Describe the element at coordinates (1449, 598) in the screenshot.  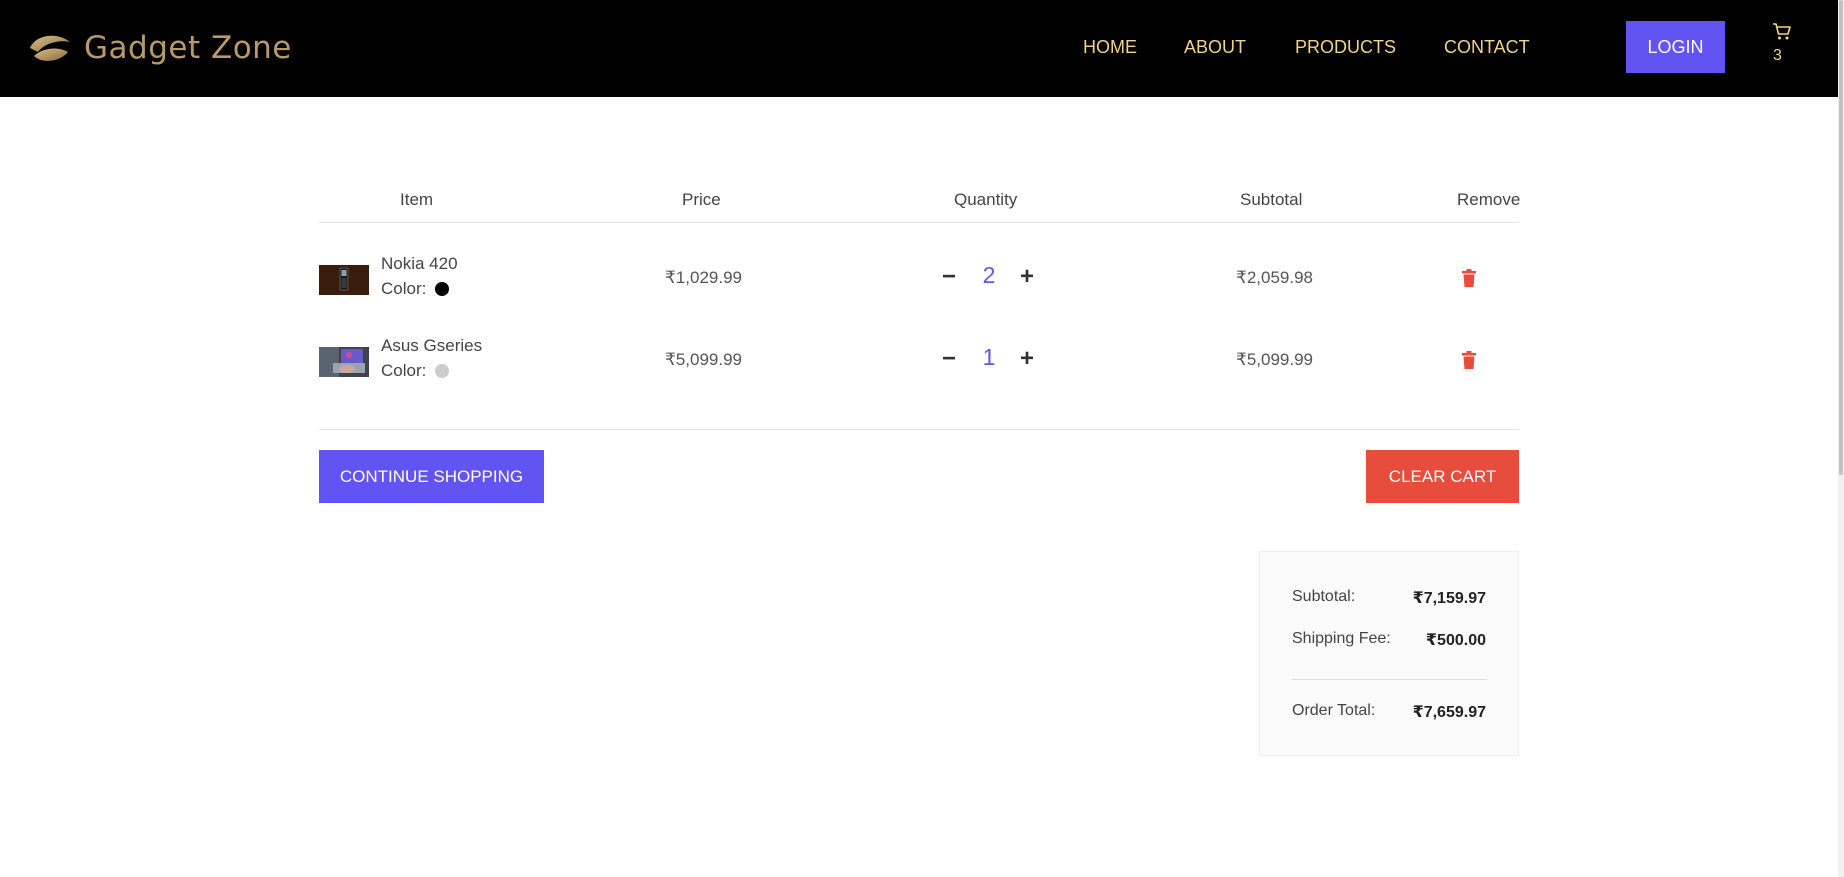
I see `subtotal-value: ₹7,159.97` at that location.